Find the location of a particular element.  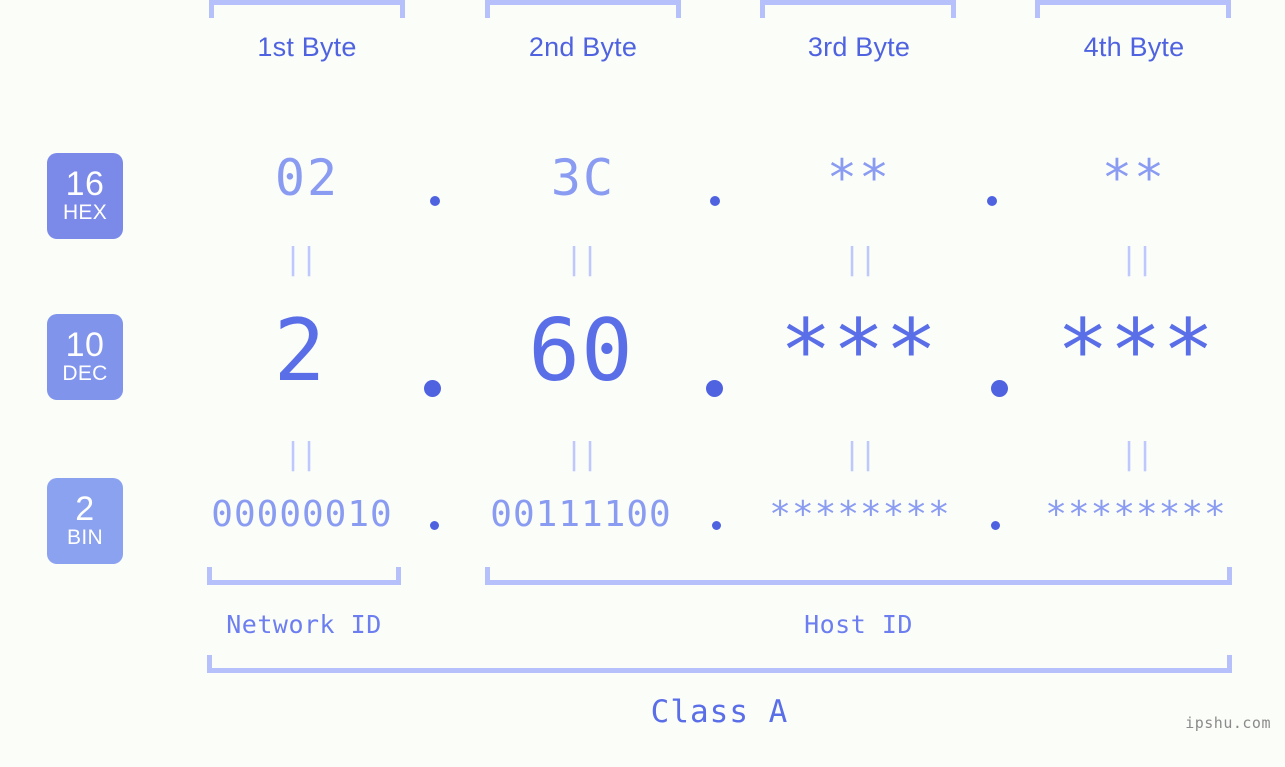

dec-byte-3: *** is located at coordinates (859, 351).